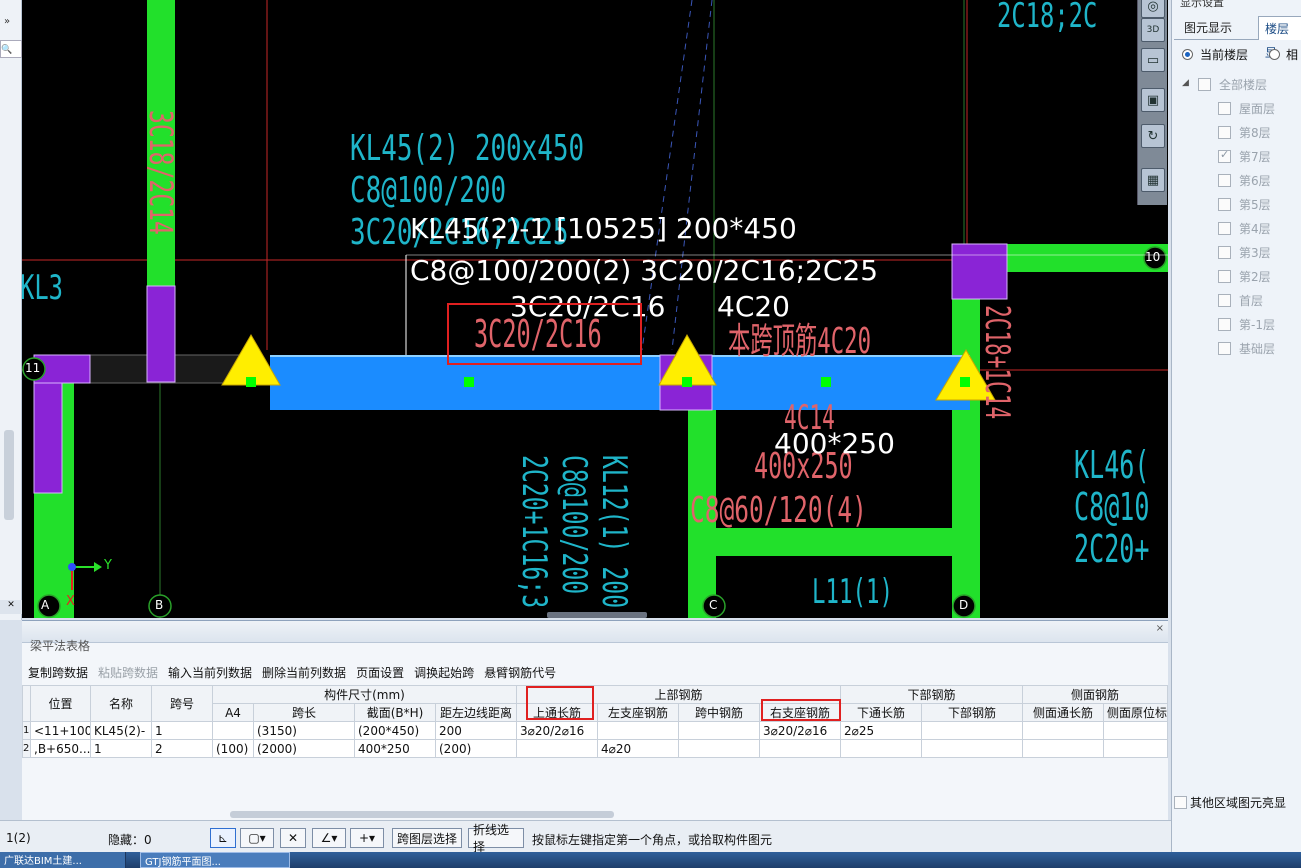 The height and width of the screenshot is (868, 1301). What do you see at coordinates (427, 838) in the screenshot?
I see `span-layer-select-button: 跨图层选择` at bounding box center [427, 838].